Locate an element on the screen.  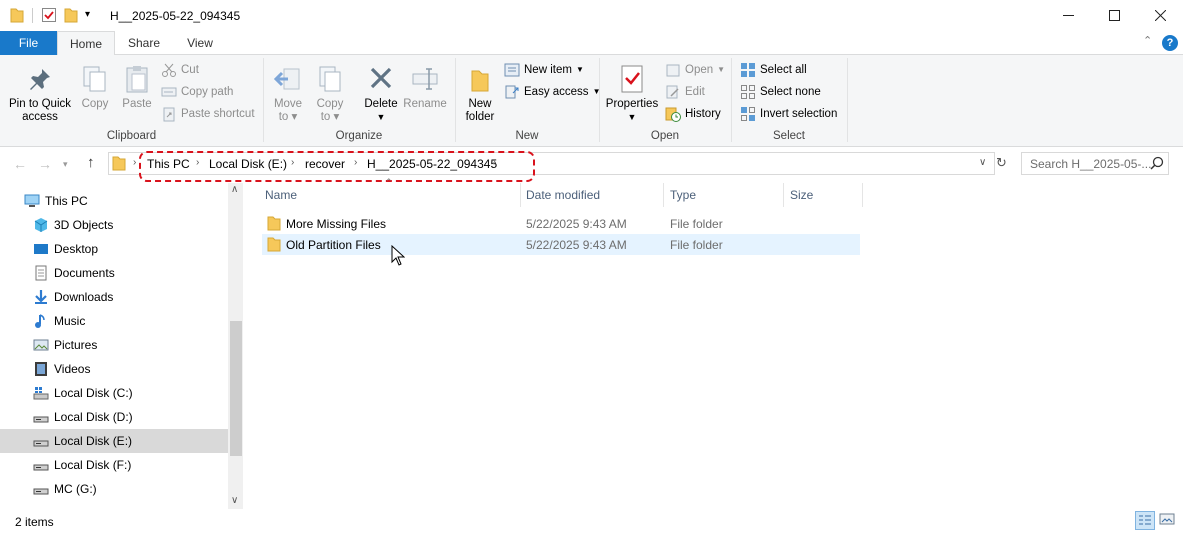
delete-dropdown-icon: ▼ is located at coordinates (381, 117).